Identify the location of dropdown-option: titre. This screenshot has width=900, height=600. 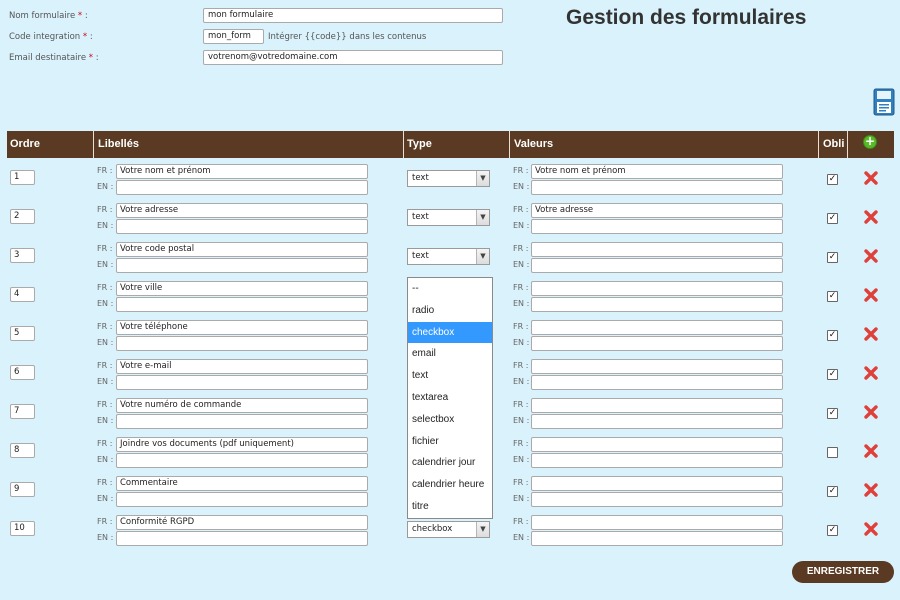
(450, 507).